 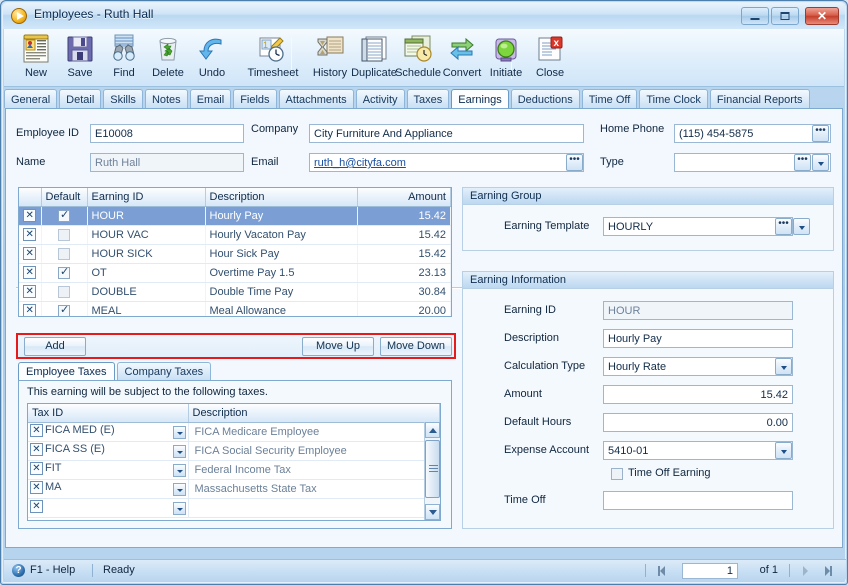 I want to click on record-number-input: 1, so click(x=710, y=571).